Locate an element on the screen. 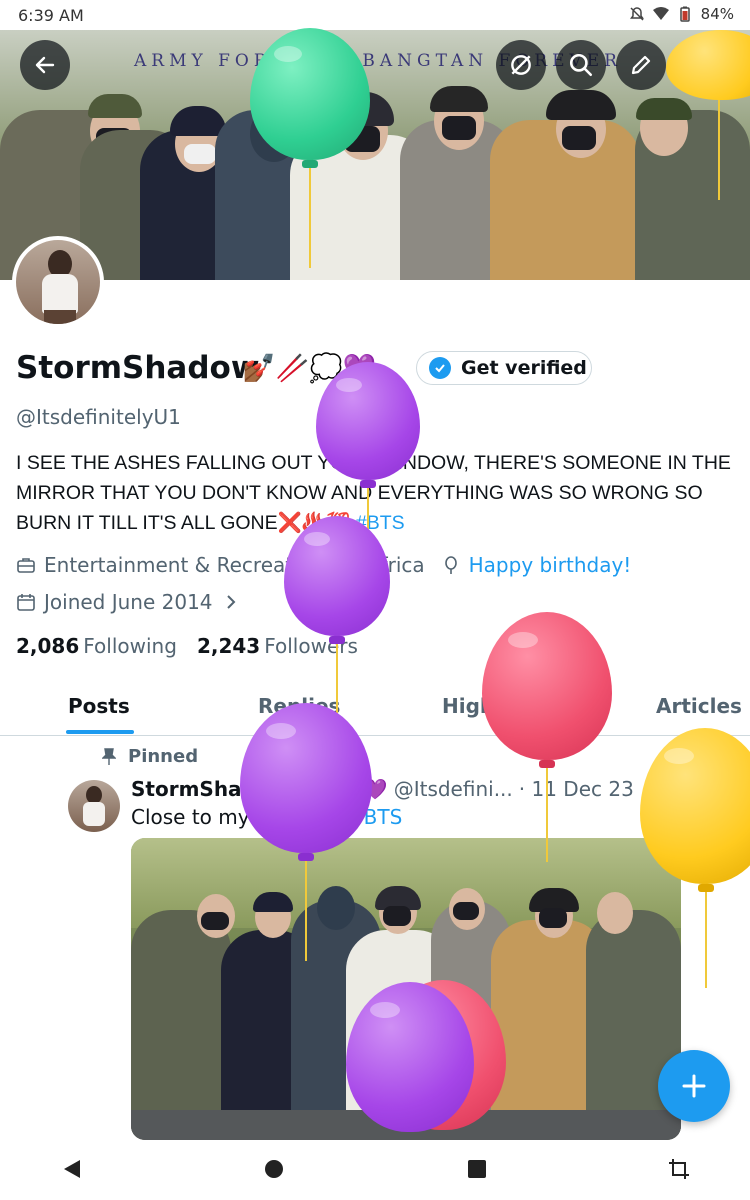 The image size is (750, 1200). nav-recents-icon is located at coordinates (477, 1169).